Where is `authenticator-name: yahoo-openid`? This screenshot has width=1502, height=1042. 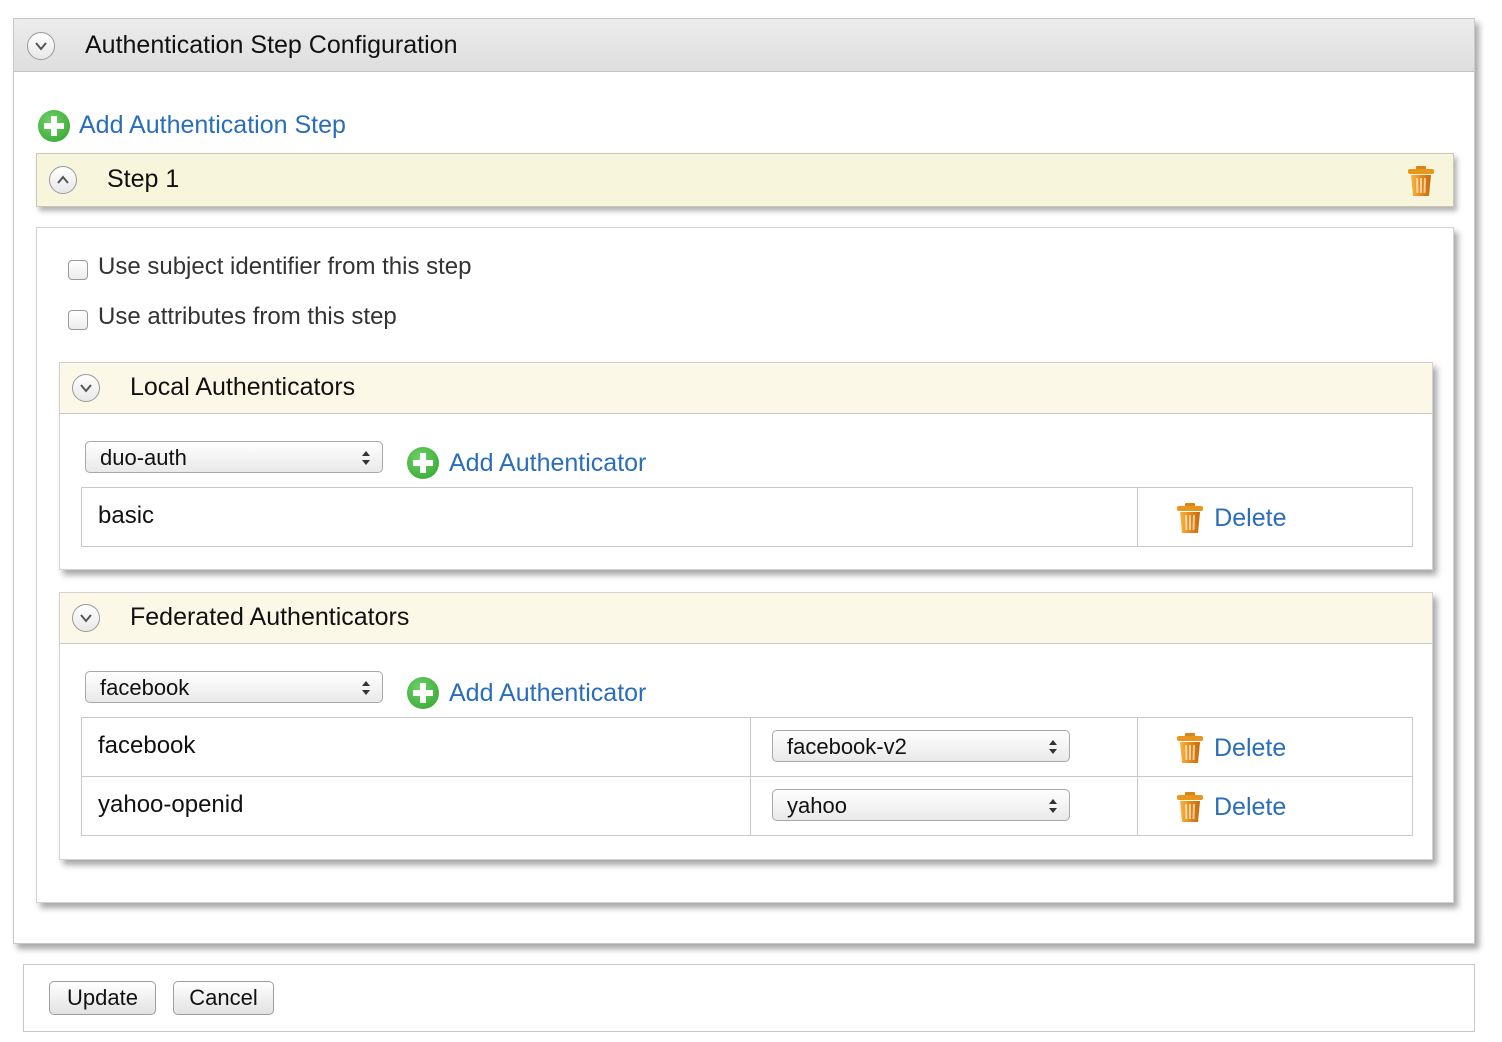 authenticator-name: yahoo-openid is located at coordinates (171, 804).